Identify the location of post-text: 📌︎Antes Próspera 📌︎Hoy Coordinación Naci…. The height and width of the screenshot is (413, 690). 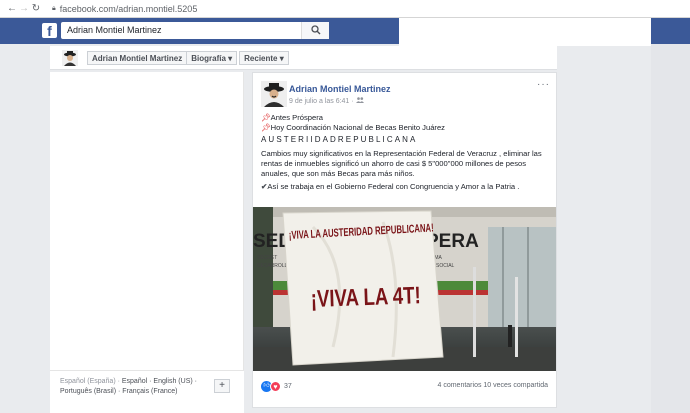
(407, 152).